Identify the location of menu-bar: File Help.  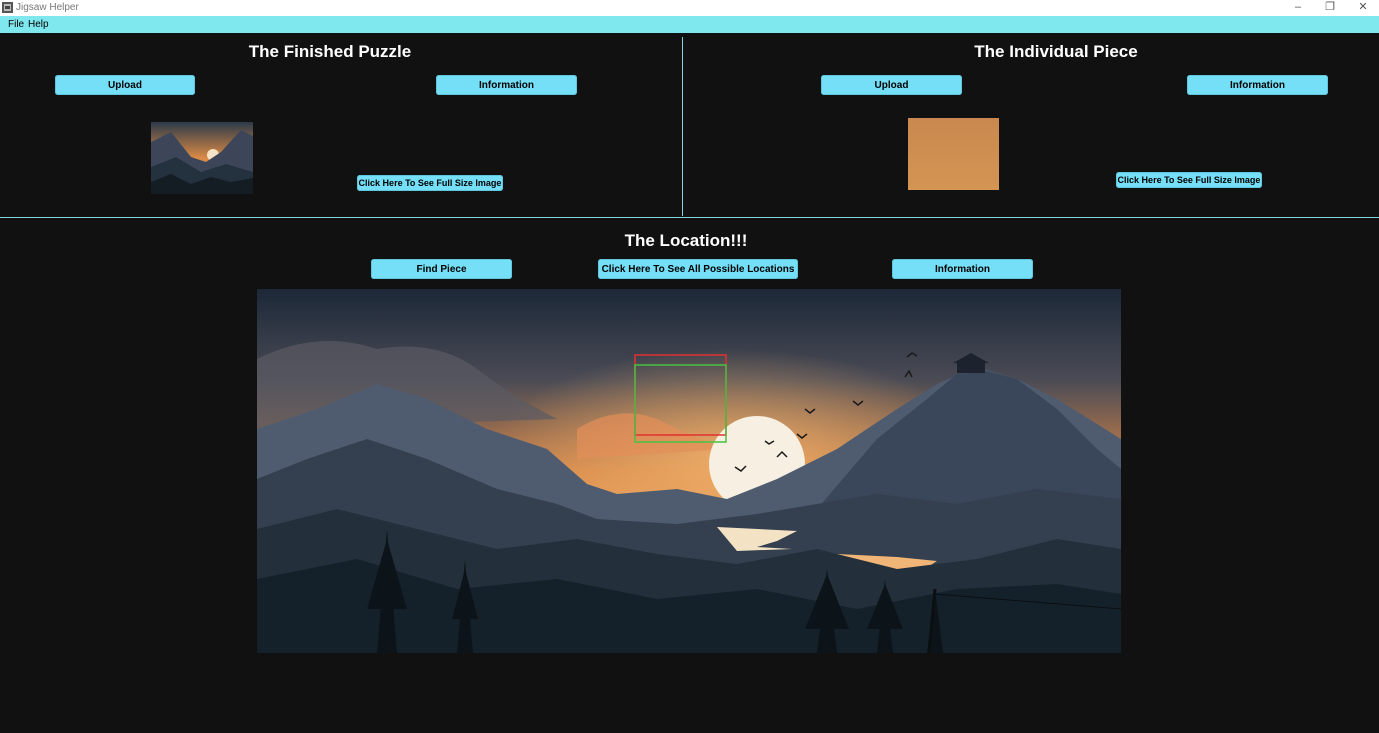
(689, 24).